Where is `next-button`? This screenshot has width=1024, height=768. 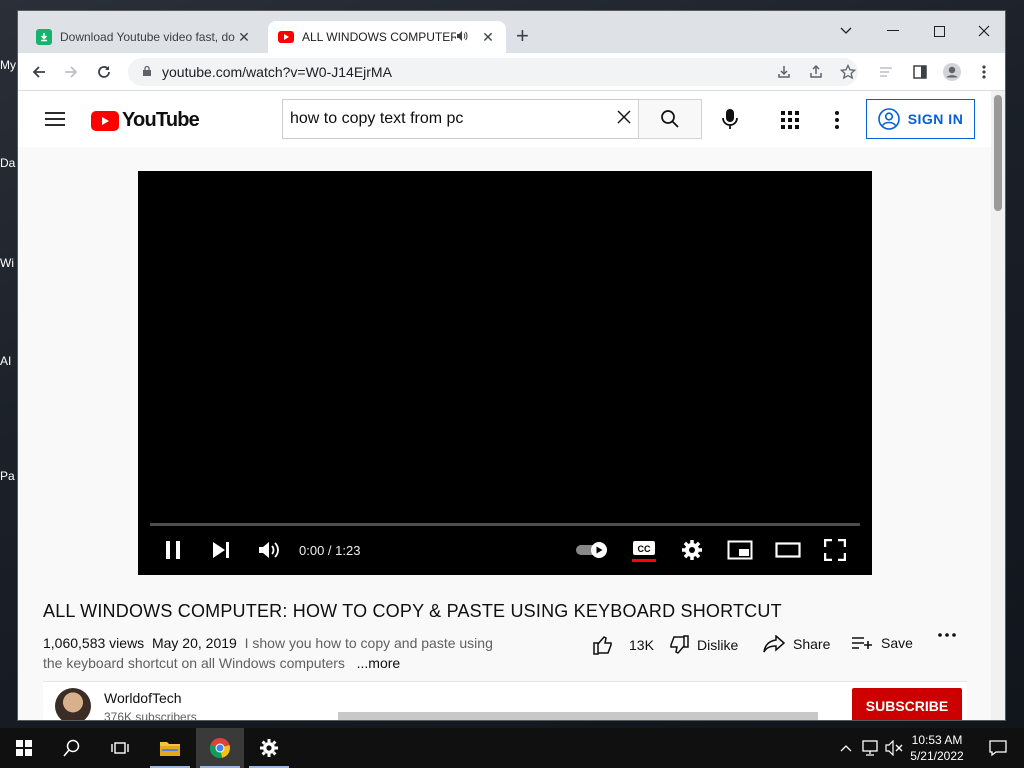 next-button is located at coordinates (221, 550).